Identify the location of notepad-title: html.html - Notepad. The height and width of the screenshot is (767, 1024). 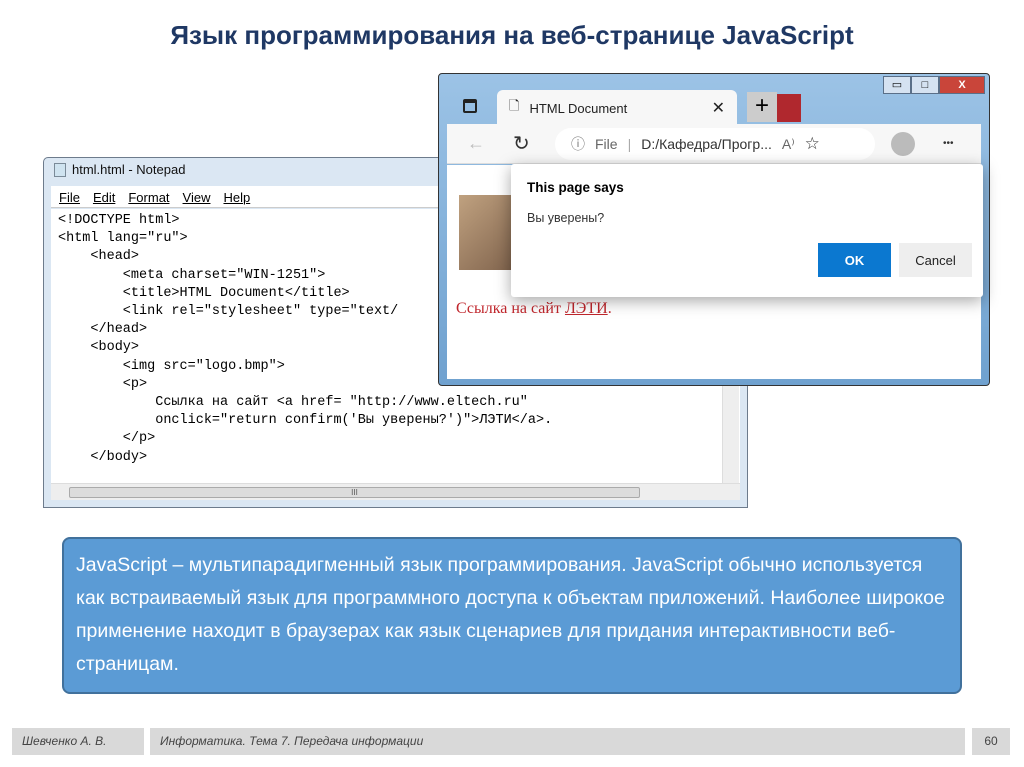
(129, 169).